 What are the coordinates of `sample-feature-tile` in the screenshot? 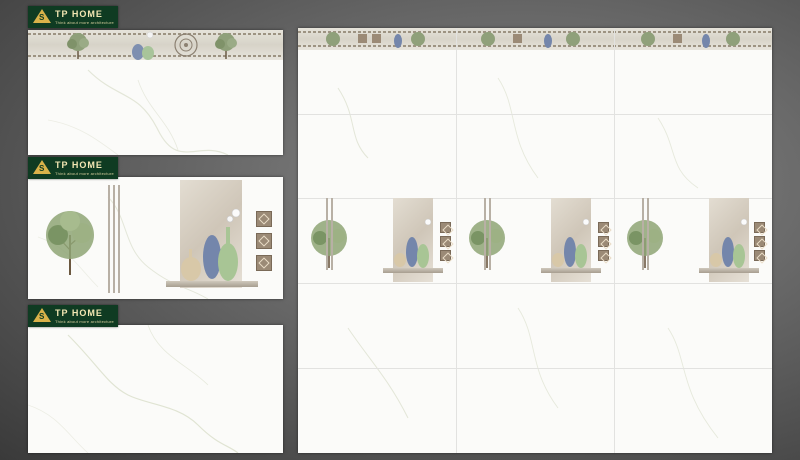 It's located at (155, 238).